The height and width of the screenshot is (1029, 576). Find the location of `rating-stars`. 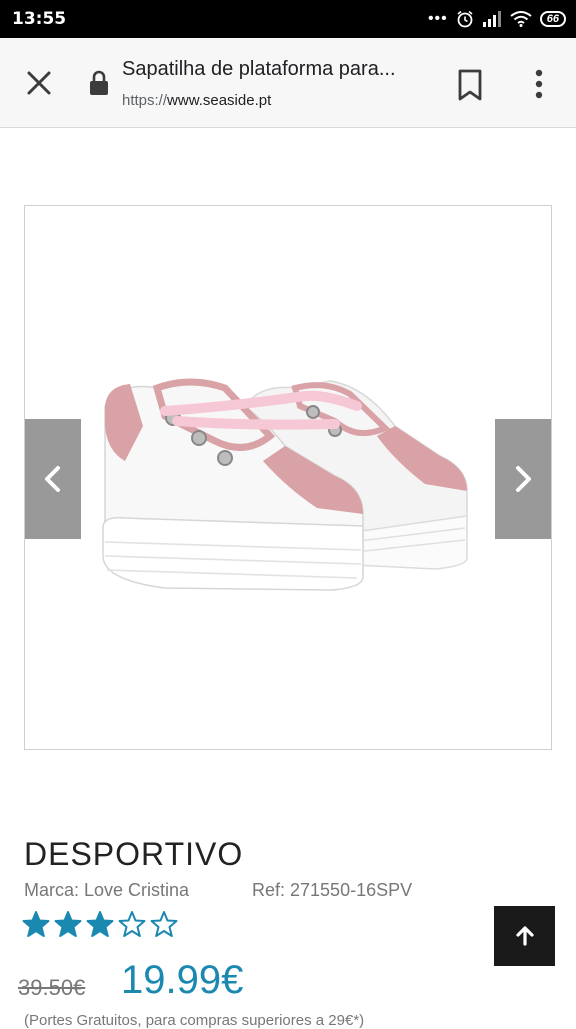

rating-stars is located at coordinates (100, 924).